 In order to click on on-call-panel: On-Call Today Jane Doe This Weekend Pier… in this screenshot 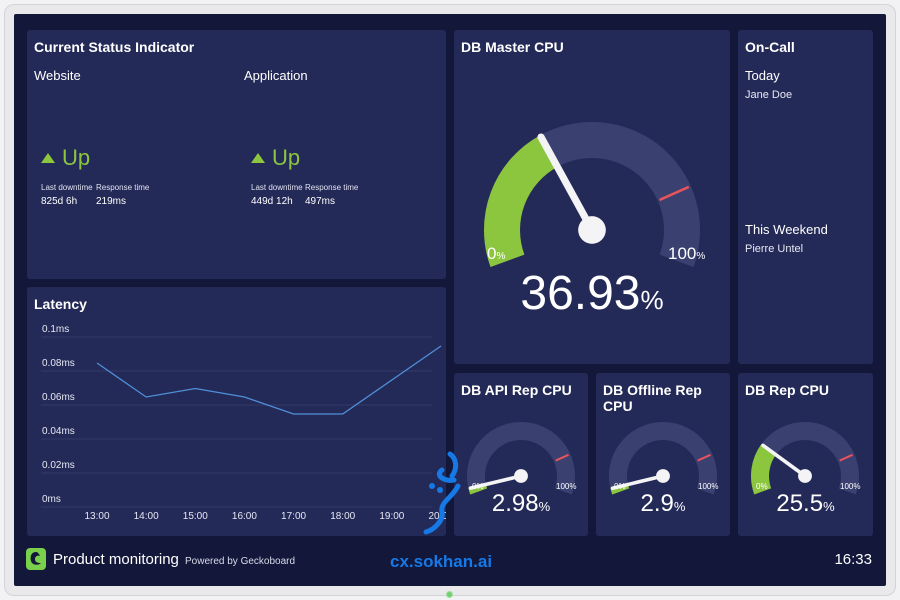, I will do `click(805, 197)`.